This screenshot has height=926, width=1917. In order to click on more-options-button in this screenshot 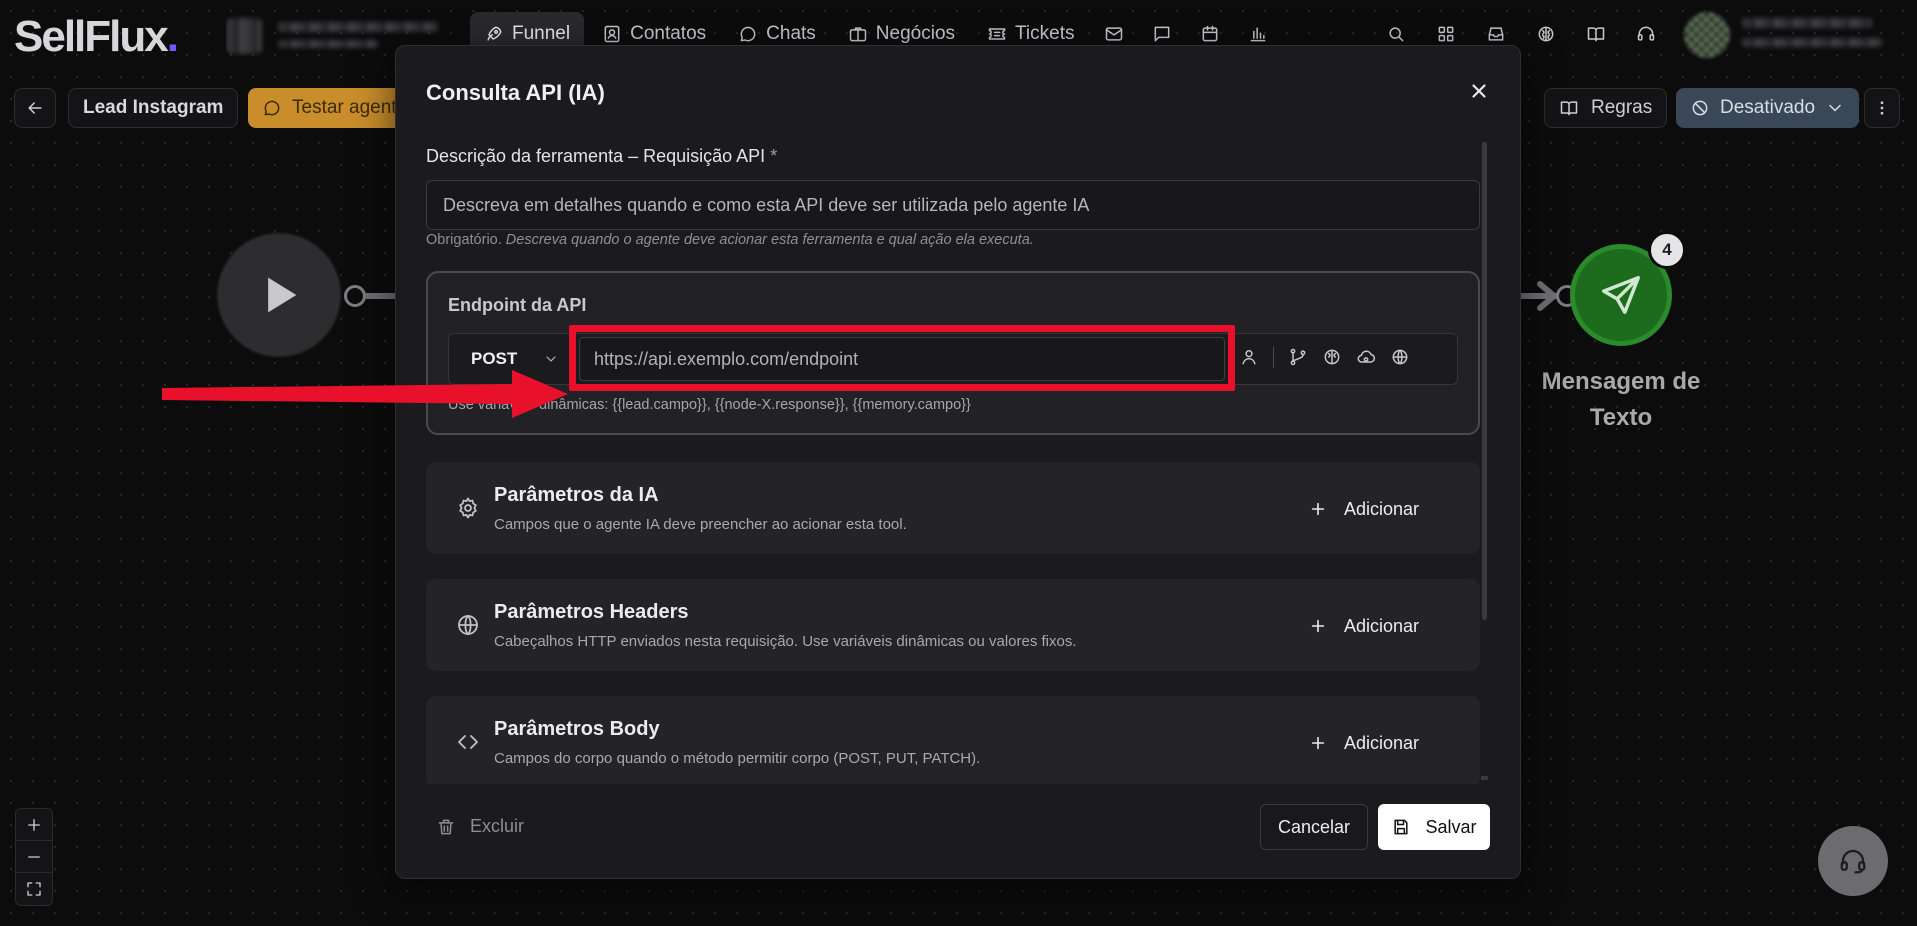, I will do `click(1882, 108)`.